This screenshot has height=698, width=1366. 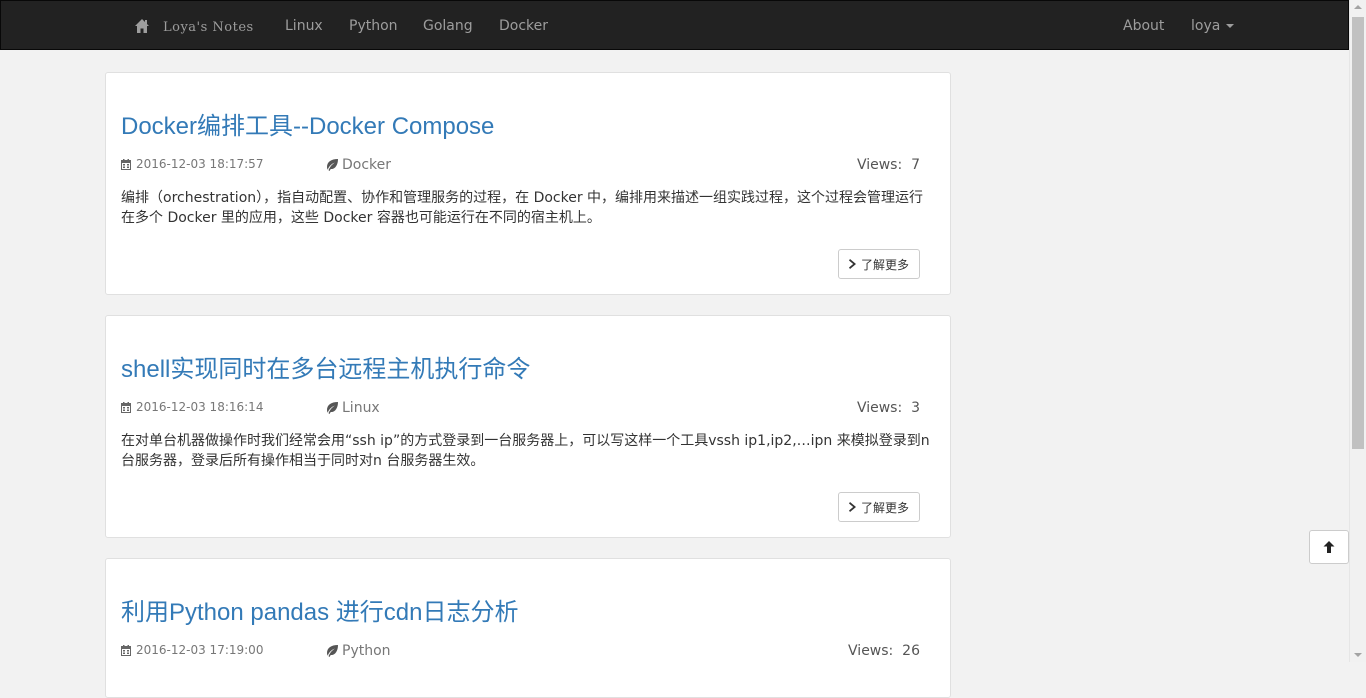 I want to click on post-category: Python, so click(x=358, y=651).